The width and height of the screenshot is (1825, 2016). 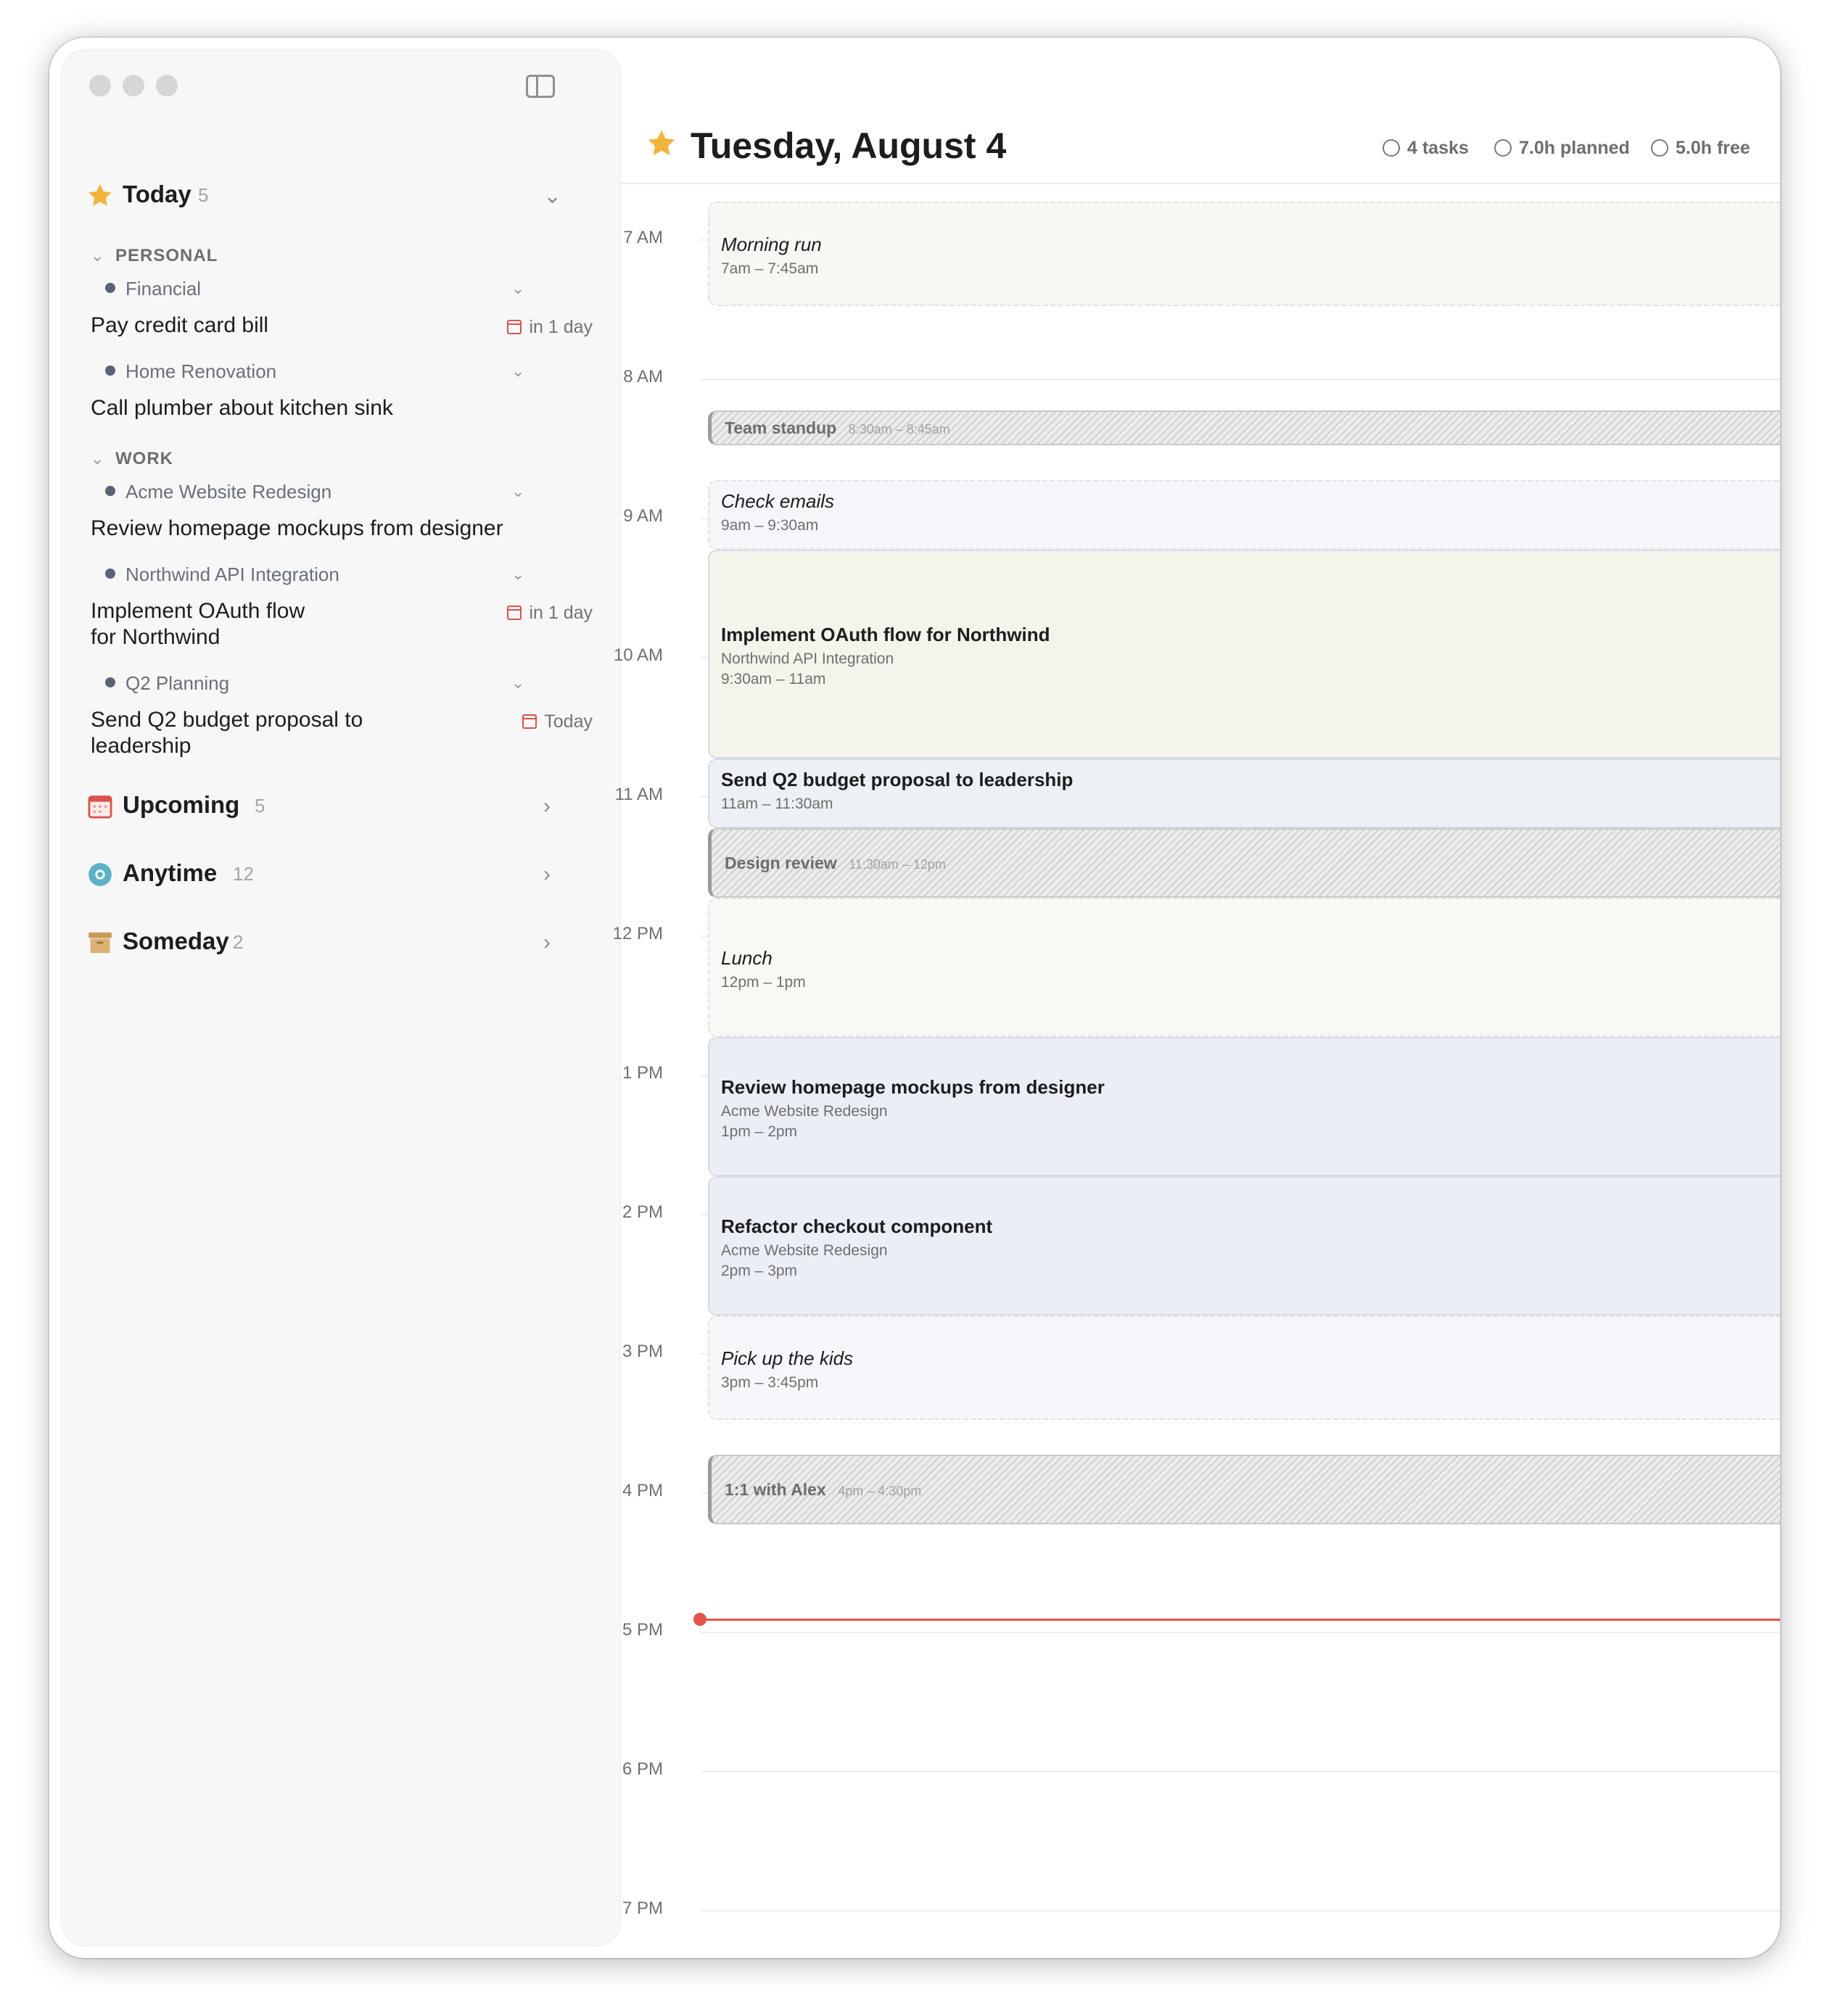 I want to click on zoom-window-button, so click(x=167, y=85).